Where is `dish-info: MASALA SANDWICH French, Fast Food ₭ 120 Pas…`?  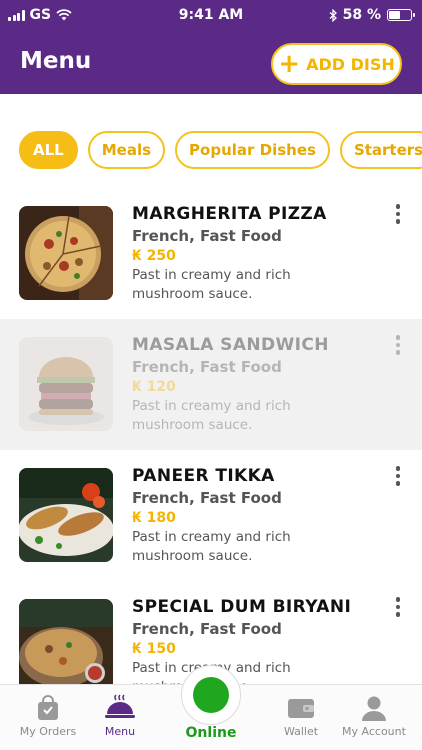 dish-info: MASALA SANDWICH French, Fast Food ₭ 120 Pas… is located at coordinates (253, 385).